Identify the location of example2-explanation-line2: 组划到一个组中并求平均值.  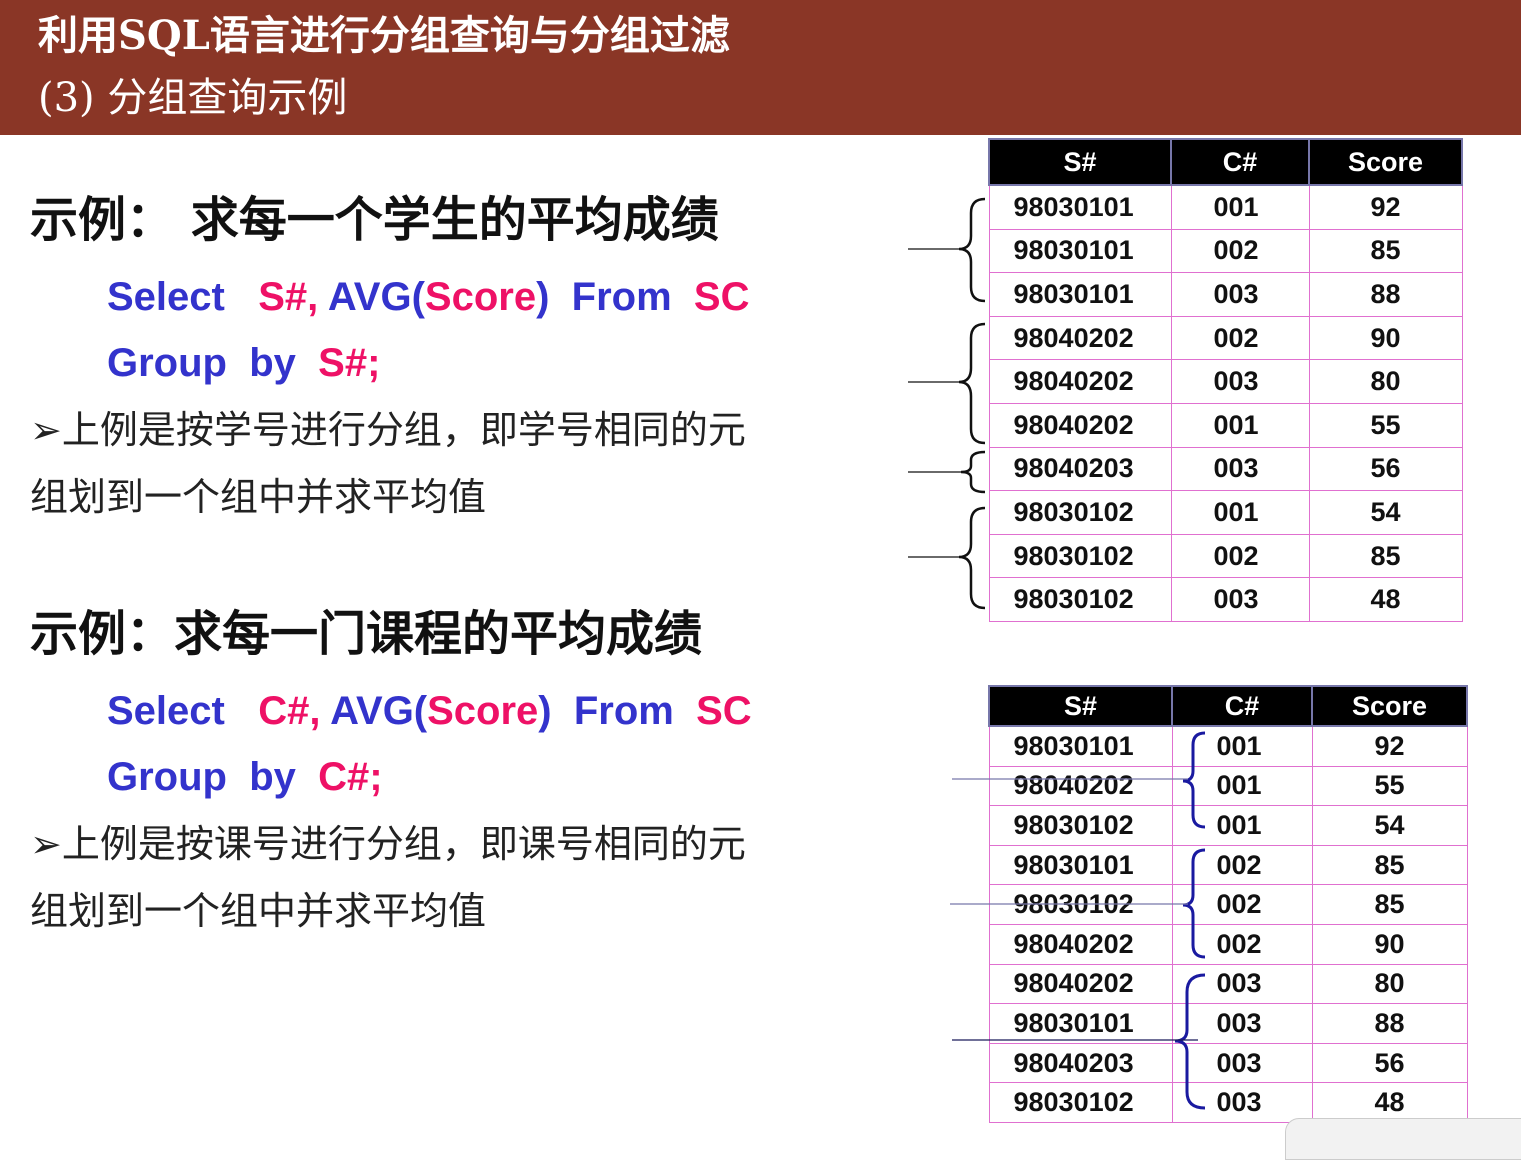
(258, 911).